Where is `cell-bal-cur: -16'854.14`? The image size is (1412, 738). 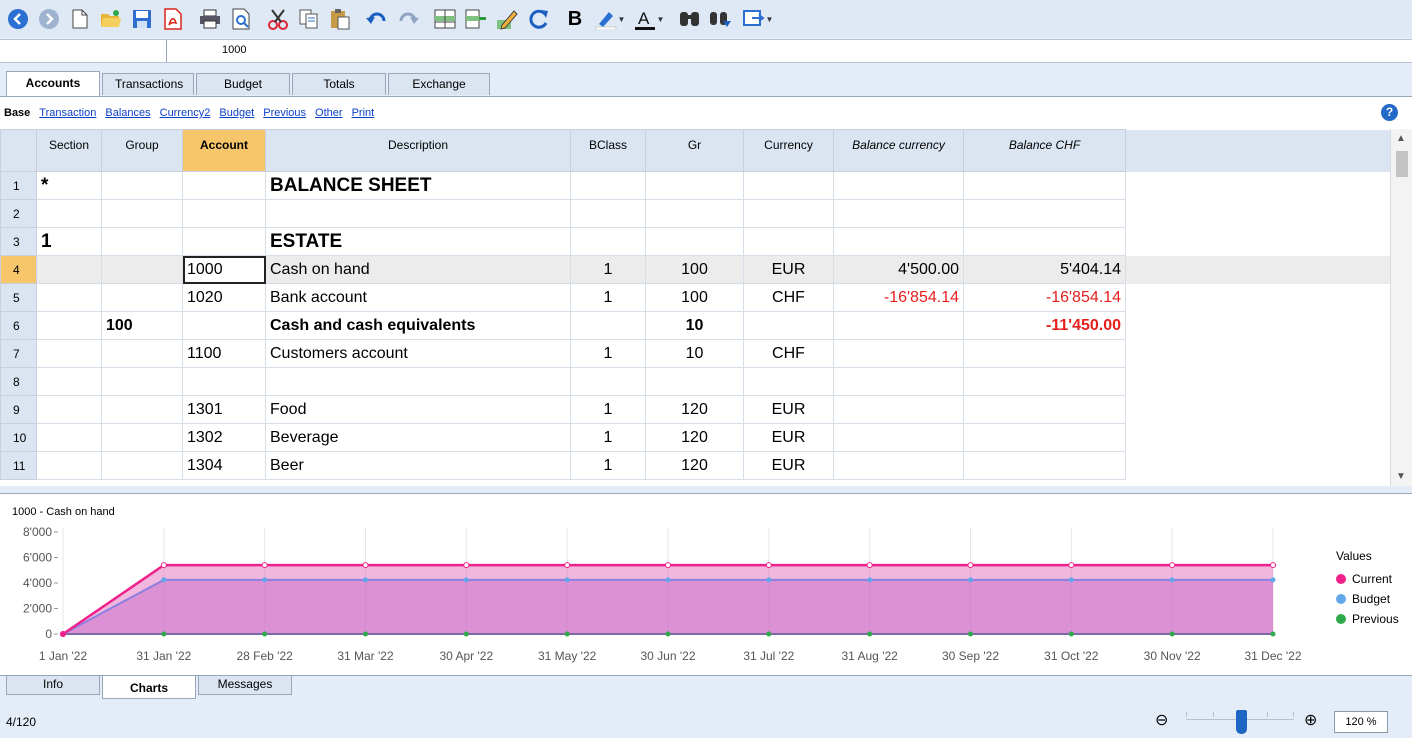 cell-bal-cur: -16'854.14 is located at coordinates (898, 297).